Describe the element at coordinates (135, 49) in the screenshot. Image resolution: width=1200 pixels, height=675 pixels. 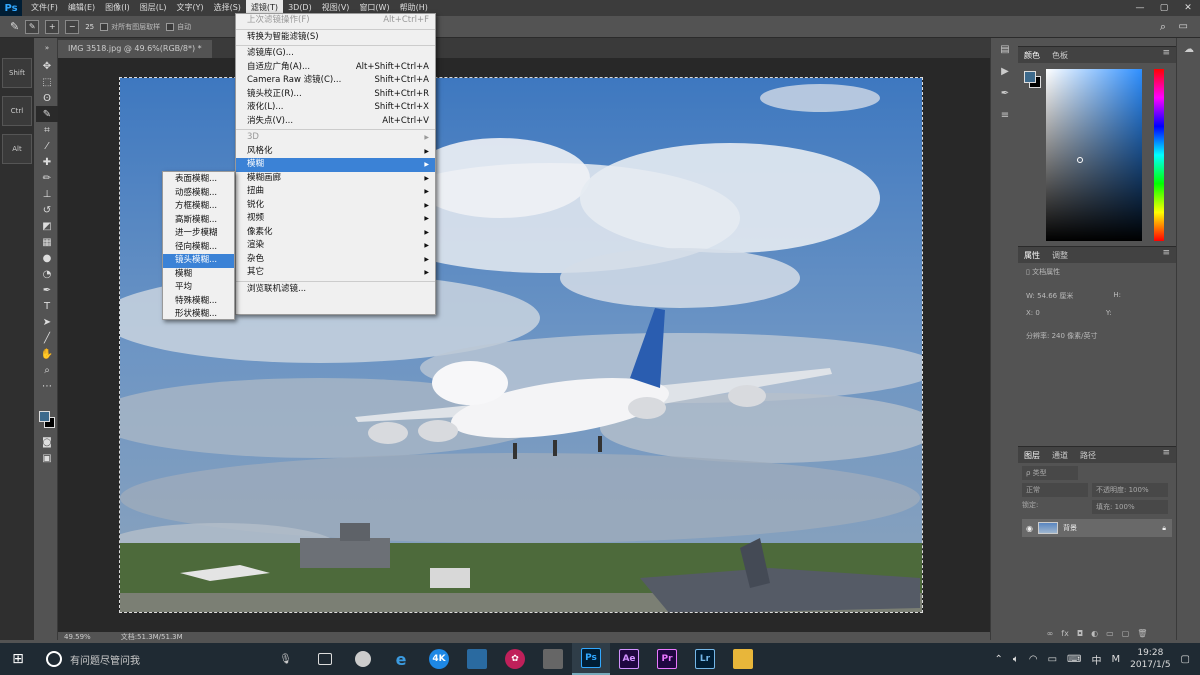
I see `document-tab: IMG 3518.jpg @ 49.6%(RGB/8*) *` at that location.